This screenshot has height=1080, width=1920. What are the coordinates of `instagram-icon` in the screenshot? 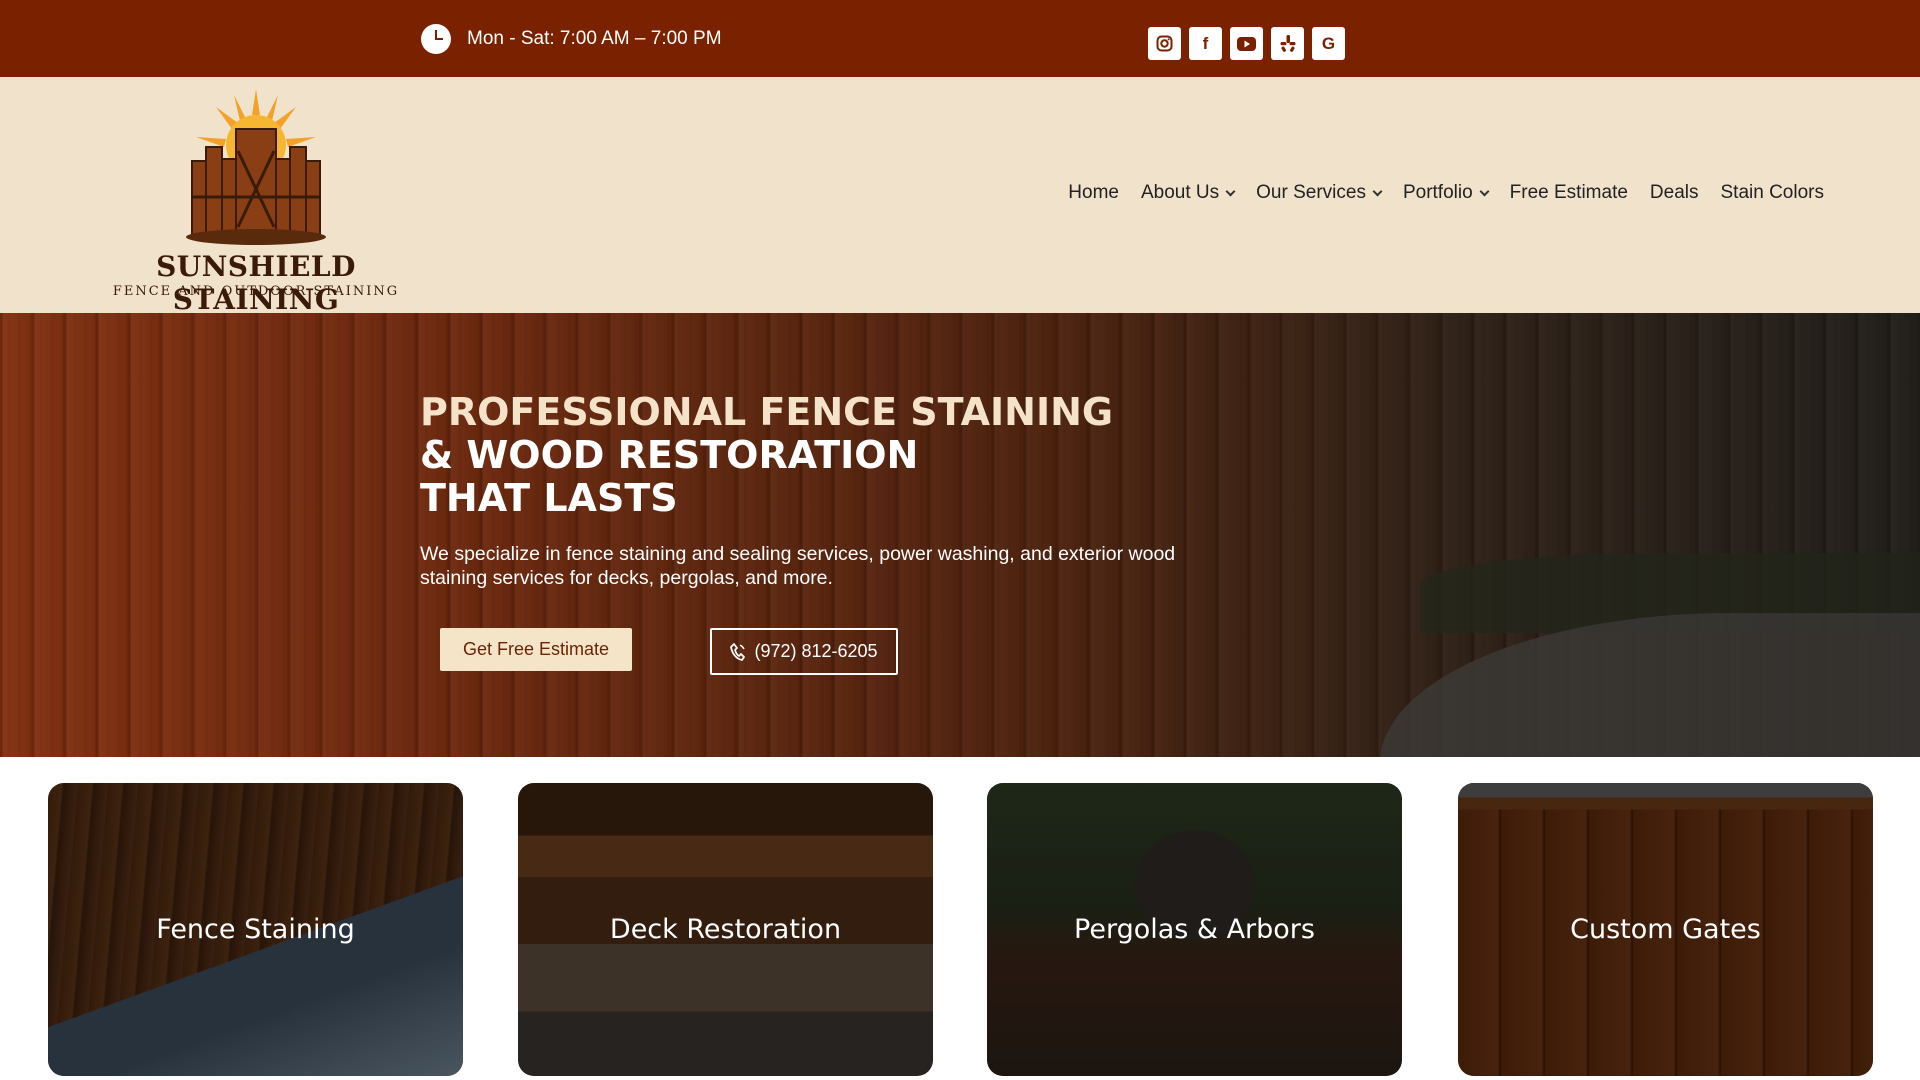 It's located at (1164, 43).